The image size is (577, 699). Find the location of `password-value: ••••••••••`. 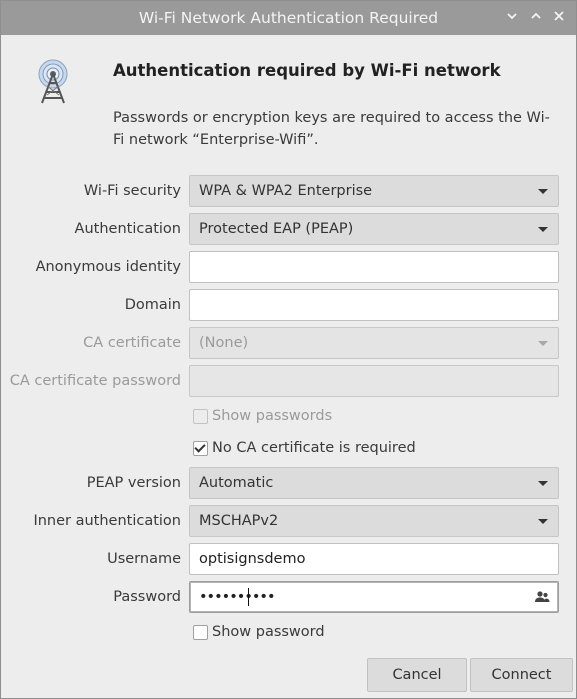

password-value: •••••••••• is located at coordinates (237, 597).